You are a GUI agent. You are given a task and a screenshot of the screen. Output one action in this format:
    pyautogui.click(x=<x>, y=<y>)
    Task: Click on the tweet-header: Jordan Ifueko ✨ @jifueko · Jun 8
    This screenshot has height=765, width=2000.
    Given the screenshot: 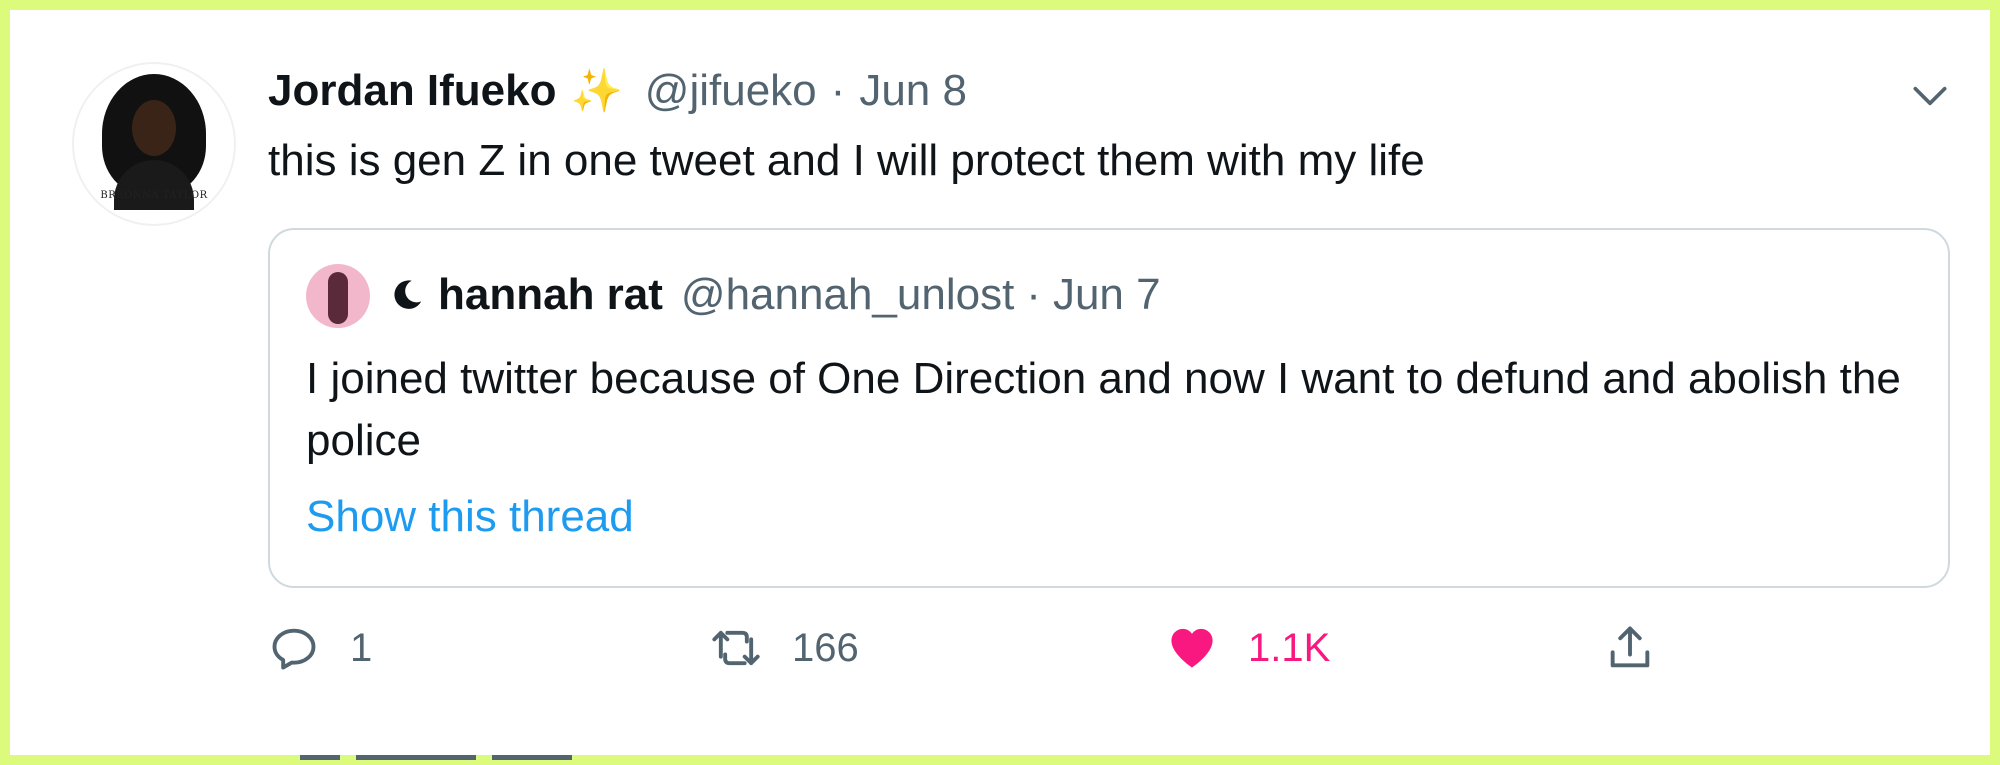 What is the action you would take?
    pyautogui.click(x=617, y=91)
    